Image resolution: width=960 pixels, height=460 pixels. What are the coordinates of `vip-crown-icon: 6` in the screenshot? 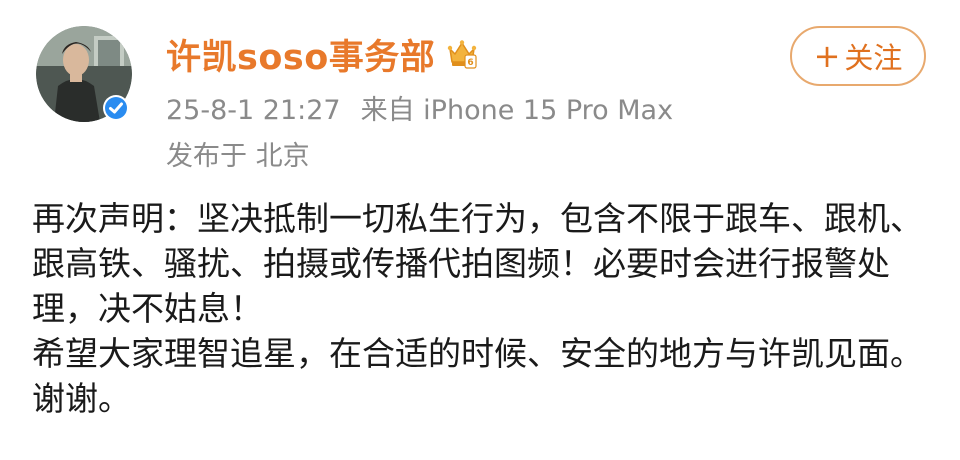 It's located at (462, 54).